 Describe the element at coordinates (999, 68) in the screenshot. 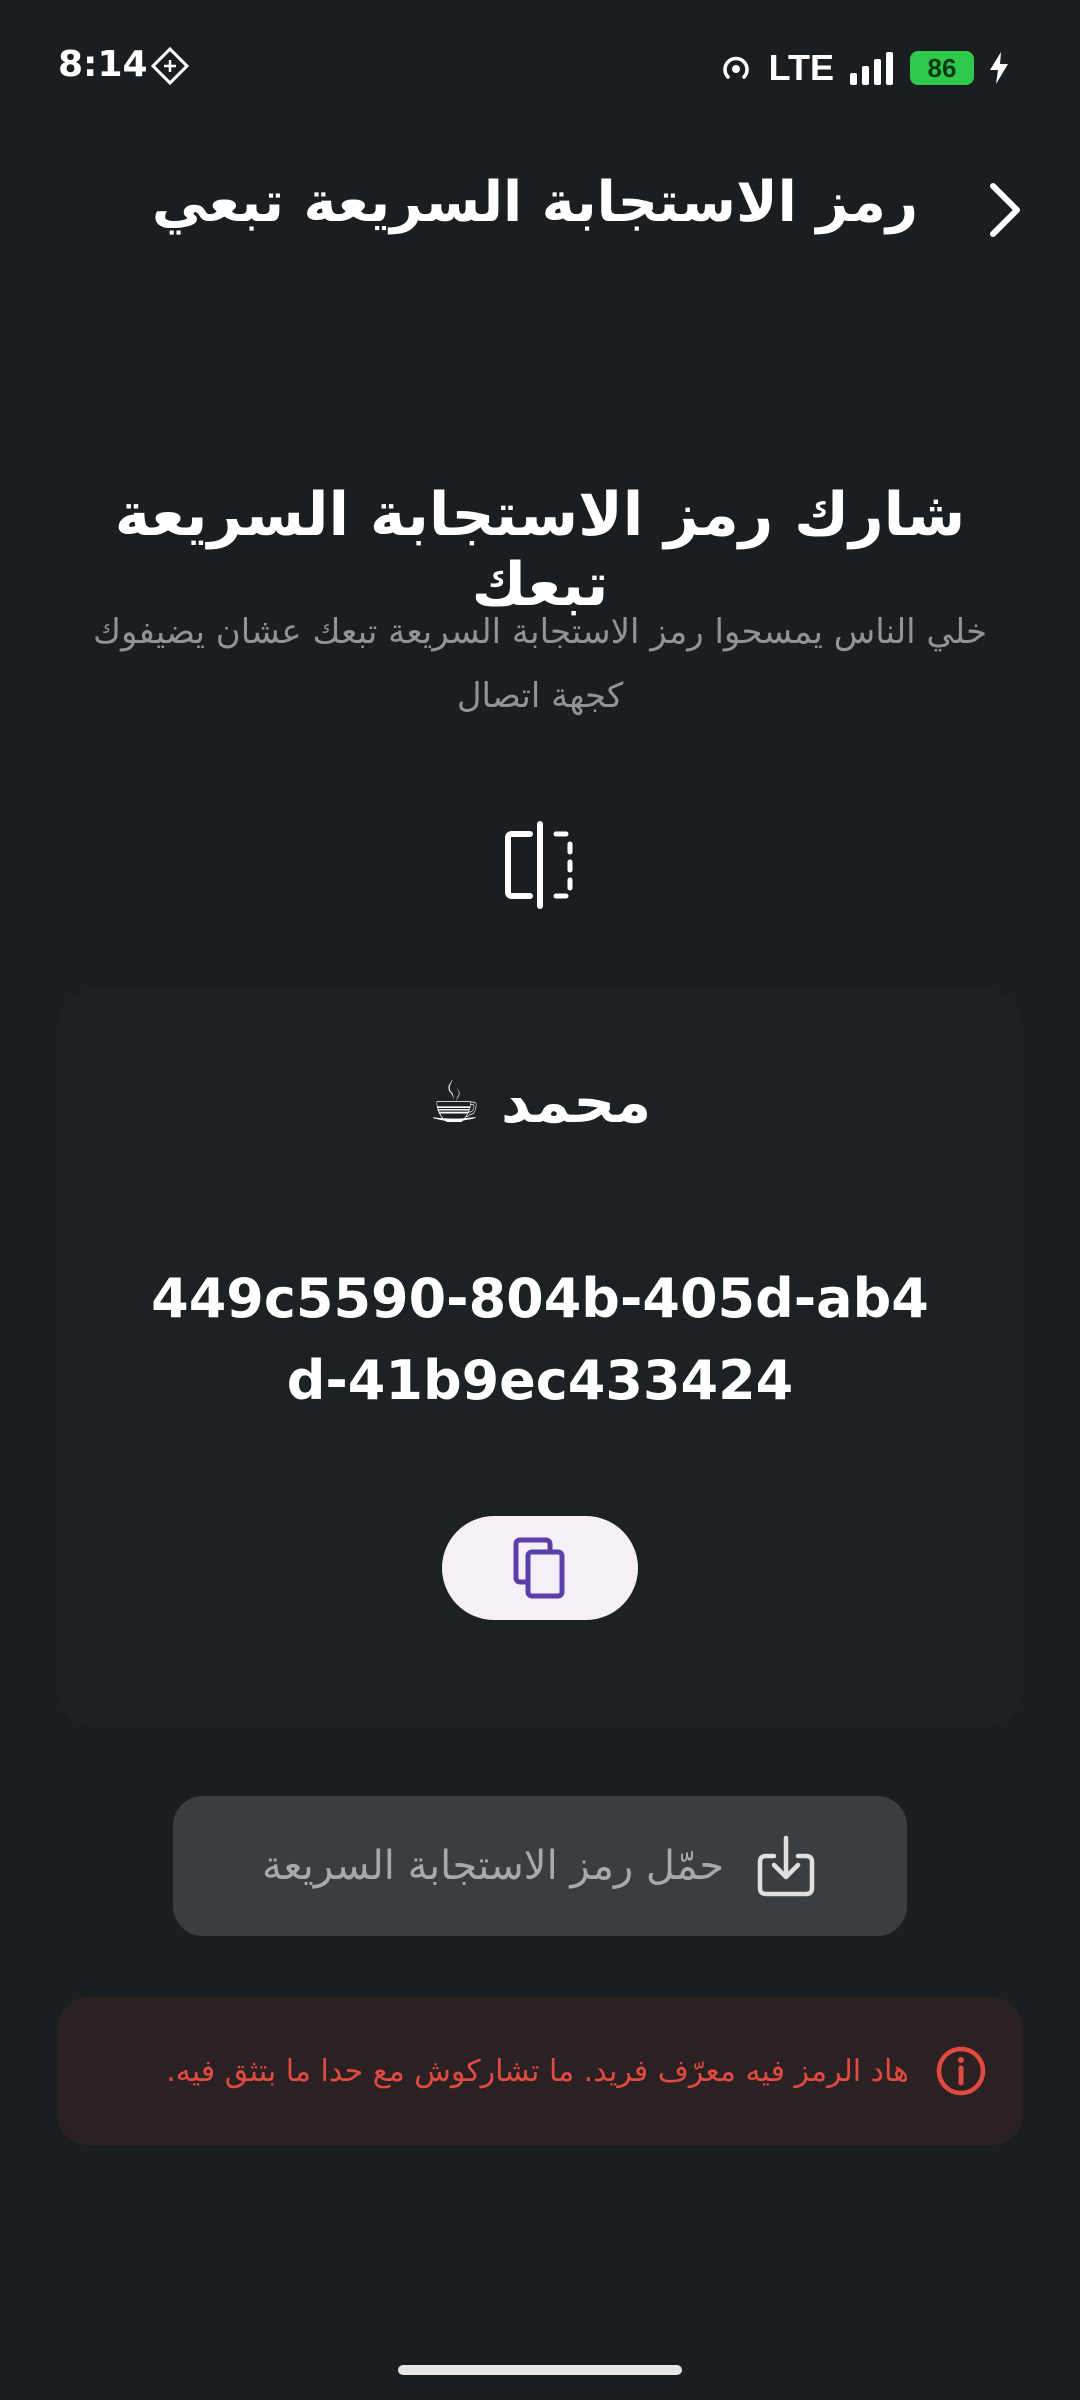

I see `charging-bolt-icon` at that location.